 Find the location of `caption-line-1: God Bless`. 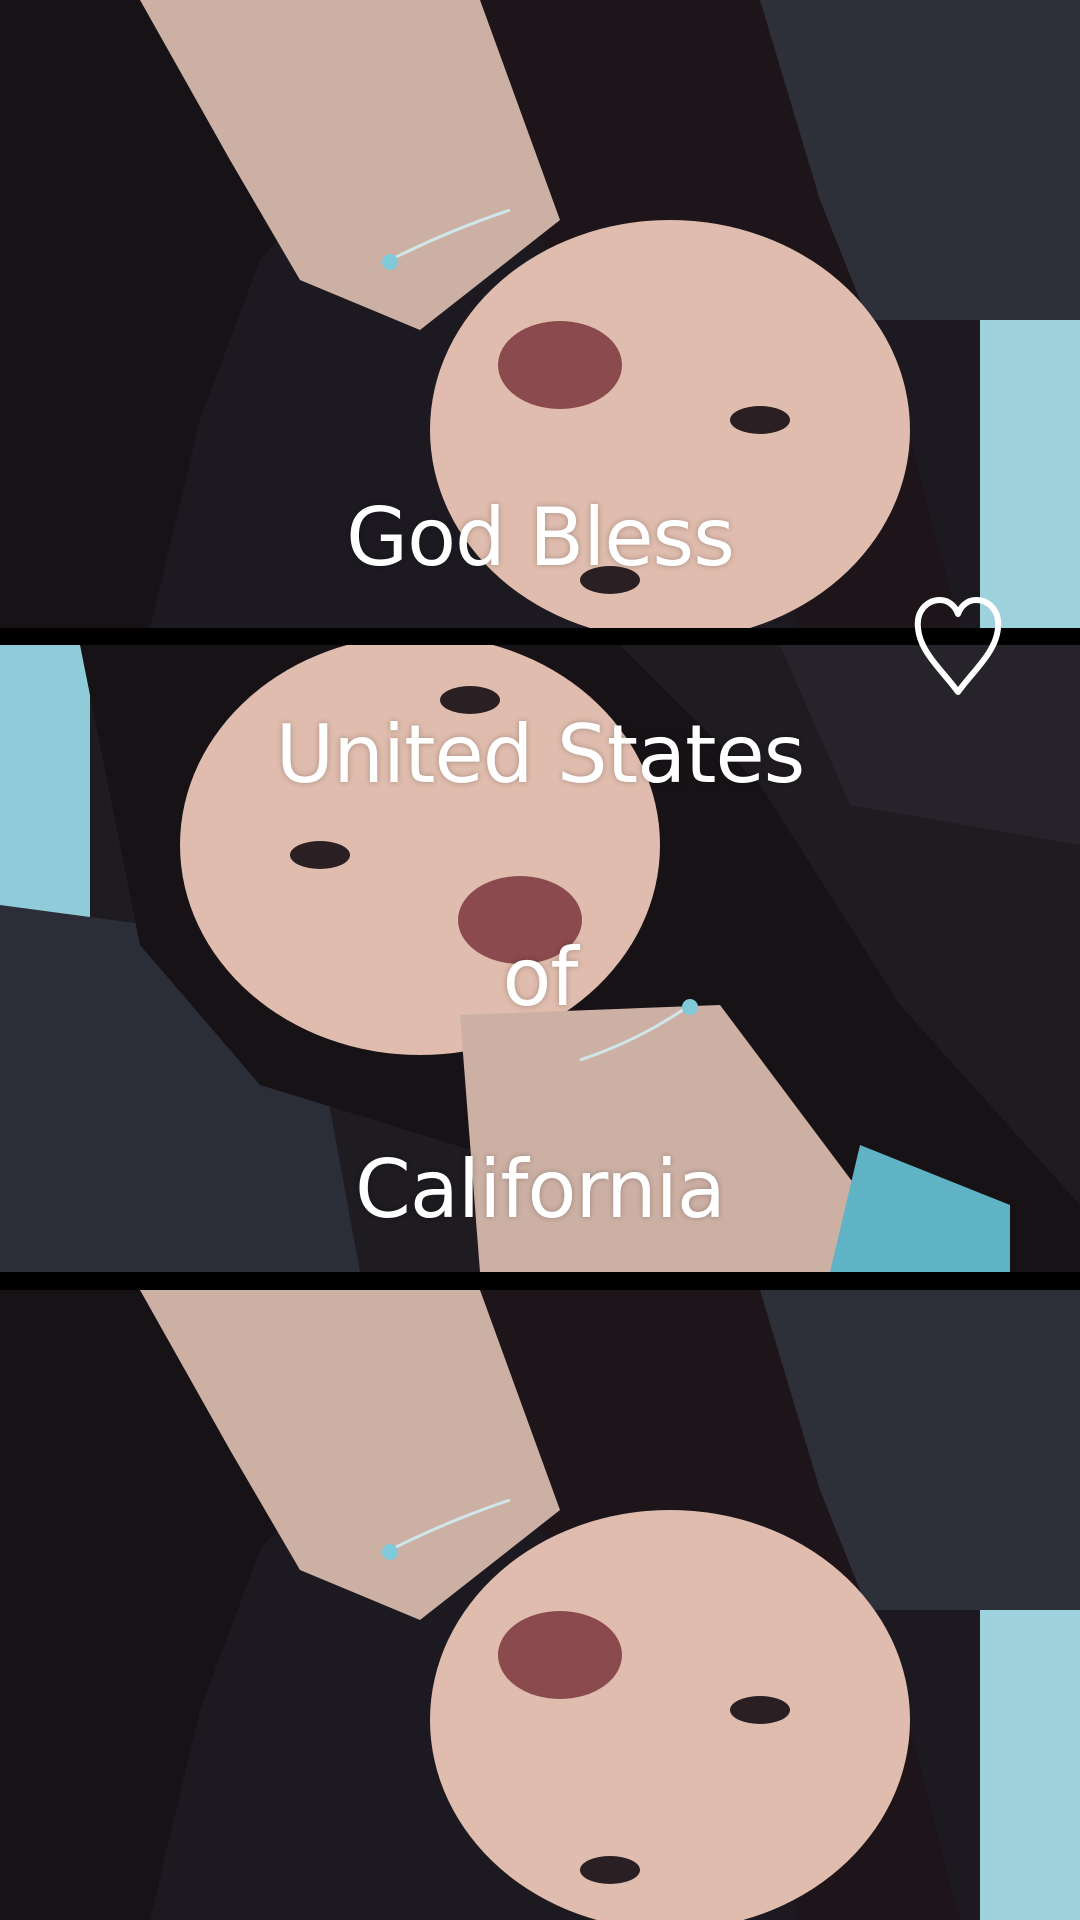

caption-line-1: God Bless is located at coordinates (540, 537).